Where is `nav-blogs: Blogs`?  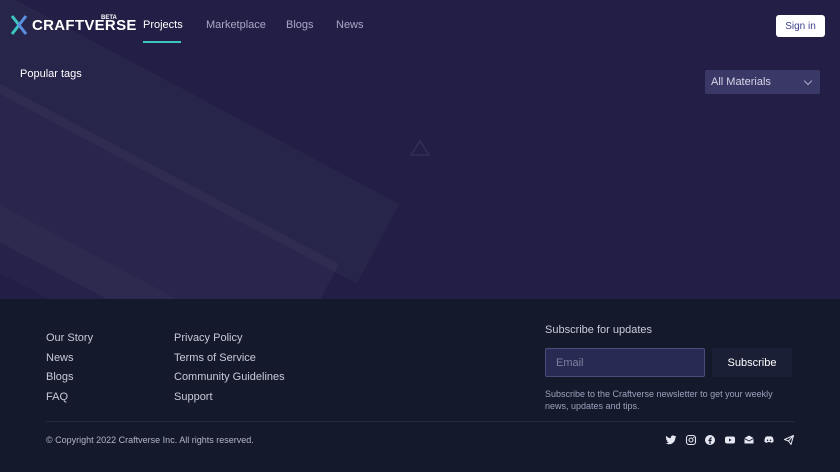 nav-blogs: Blogs is located at coordinates (300, 25).